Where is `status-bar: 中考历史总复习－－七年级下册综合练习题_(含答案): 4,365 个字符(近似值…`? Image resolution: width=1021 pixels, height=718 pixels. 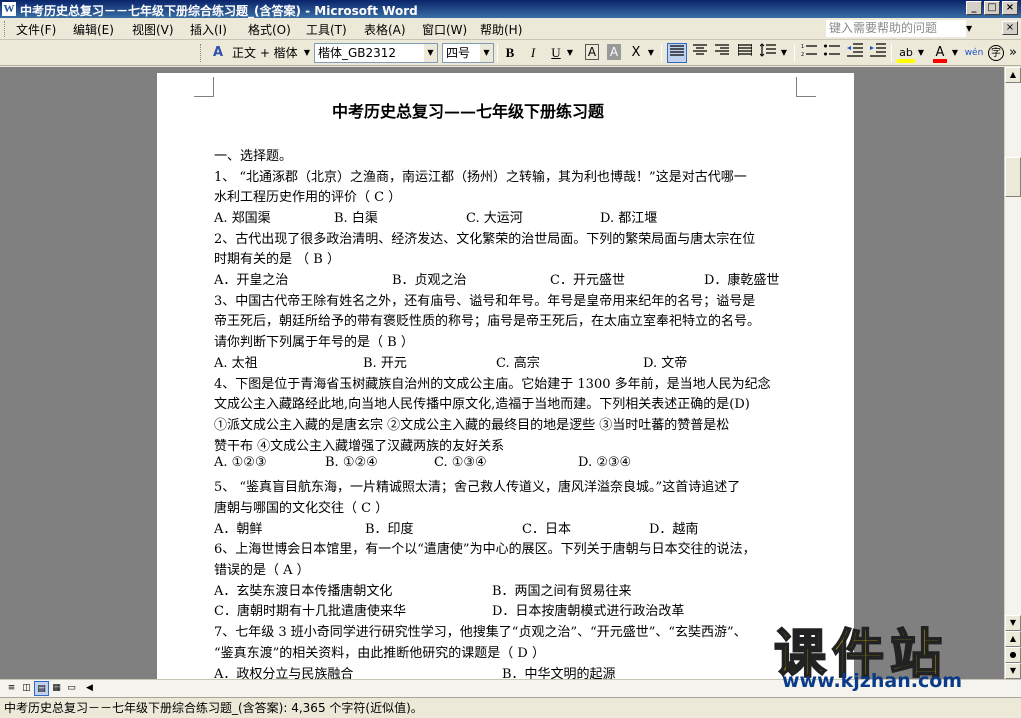
status-bar: 中考历史总复习－－七年级下册综合练习题_(含答案): 4,365 个字符(近似值… is located at coordinates (510, 707).